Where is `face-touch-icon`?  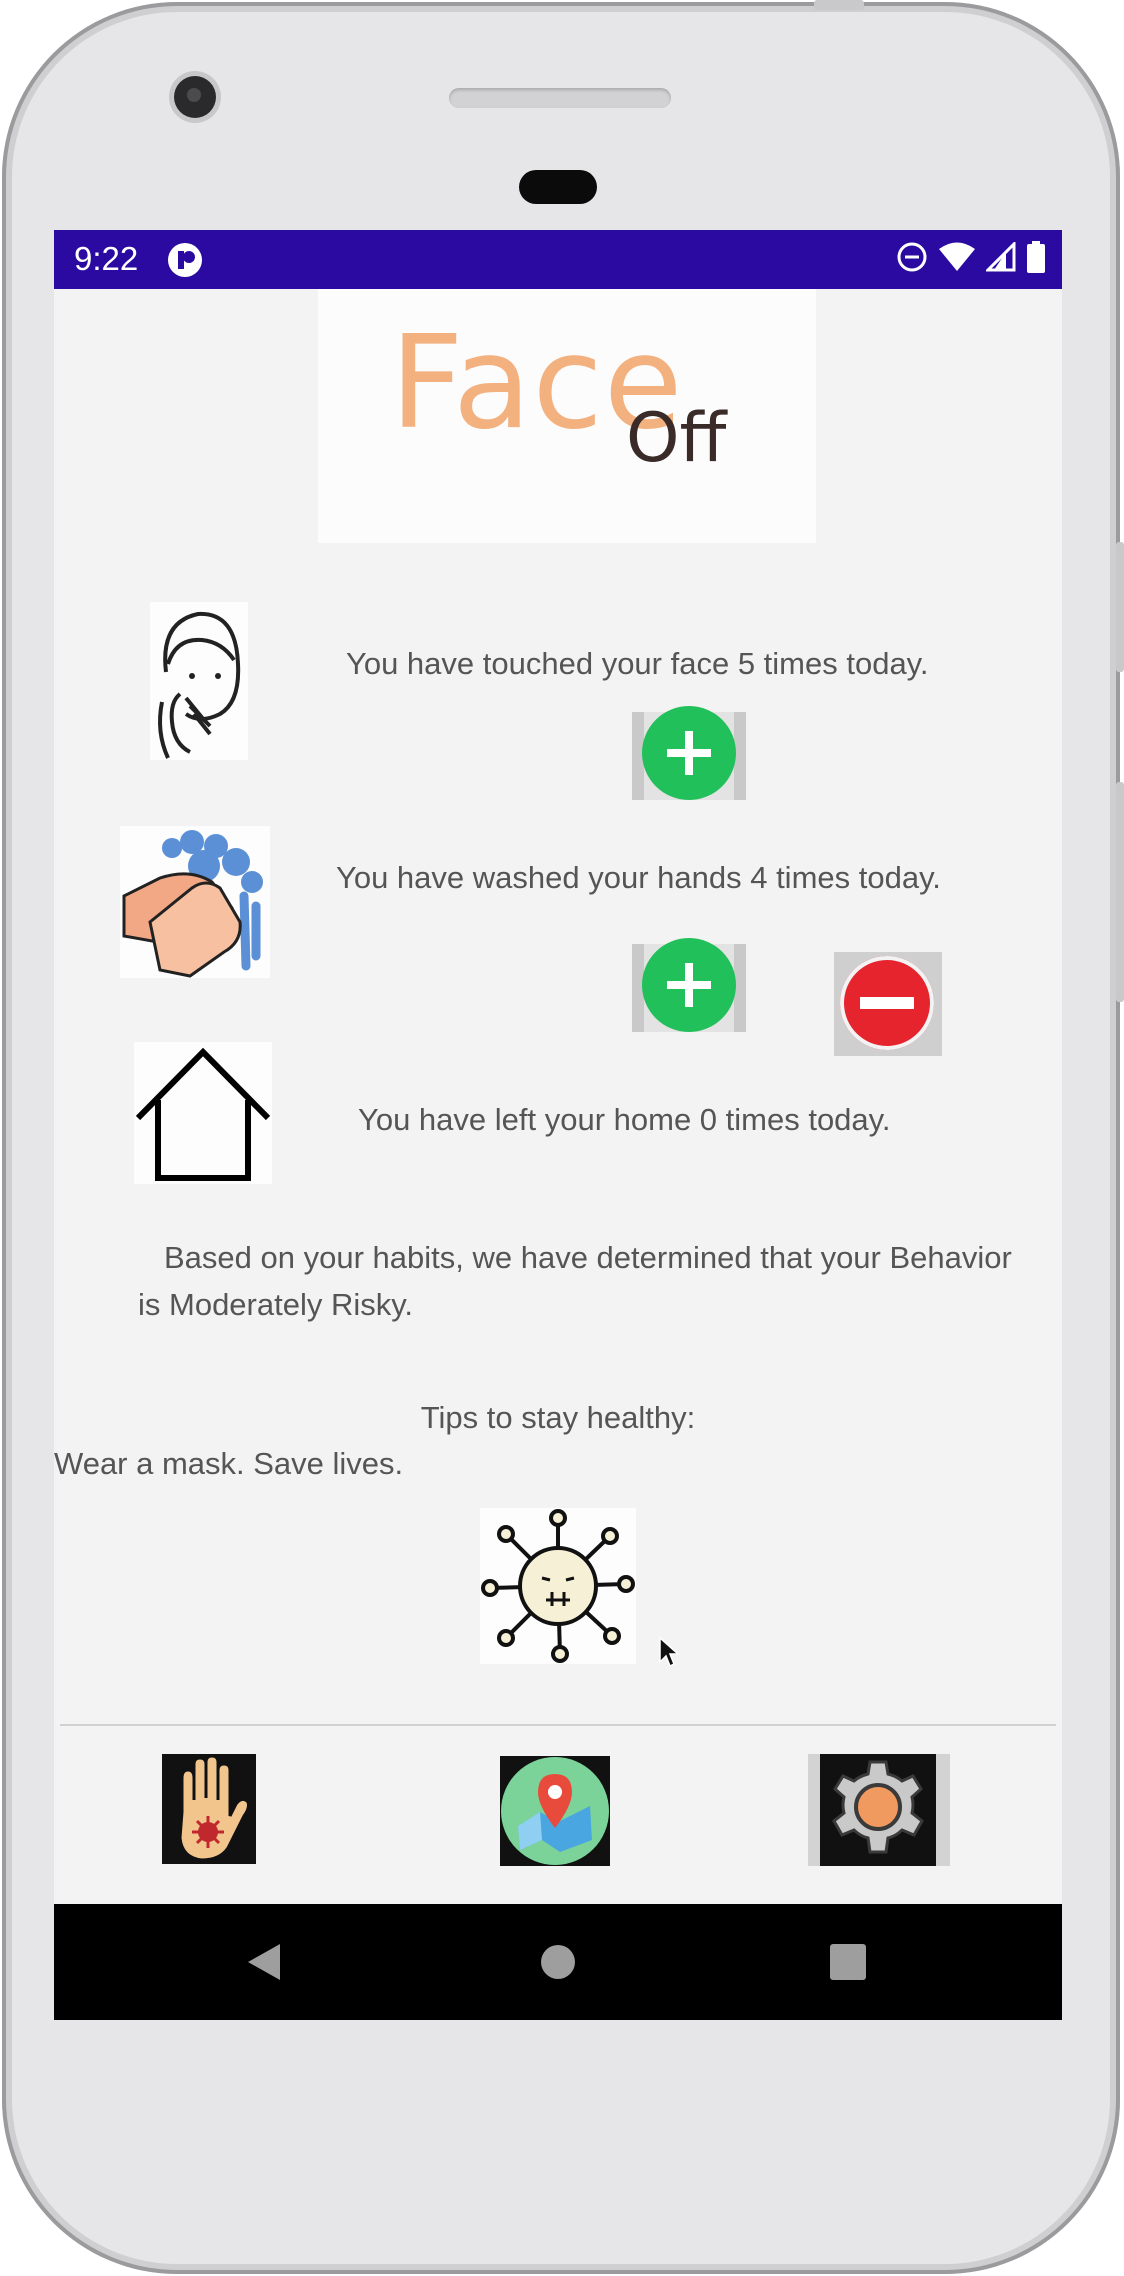
face-touch-icon is located at coordinates (199, 681).